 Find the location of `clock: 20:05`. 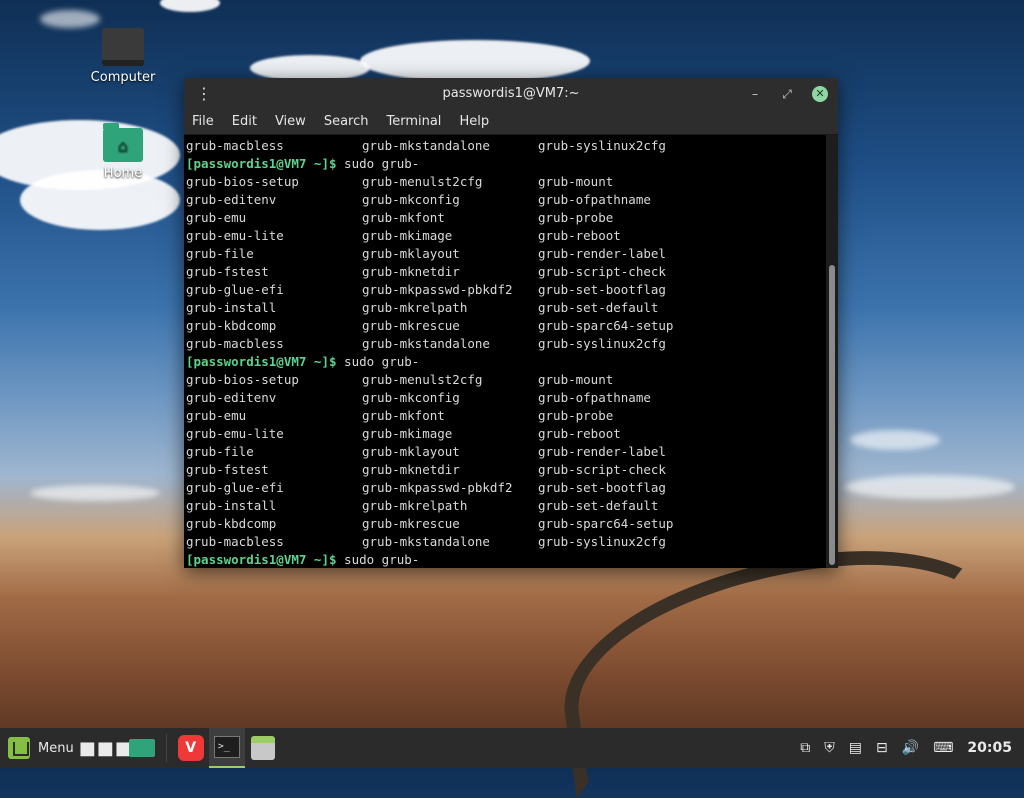

clock: 20:05 is located at coordinates (989, 748).